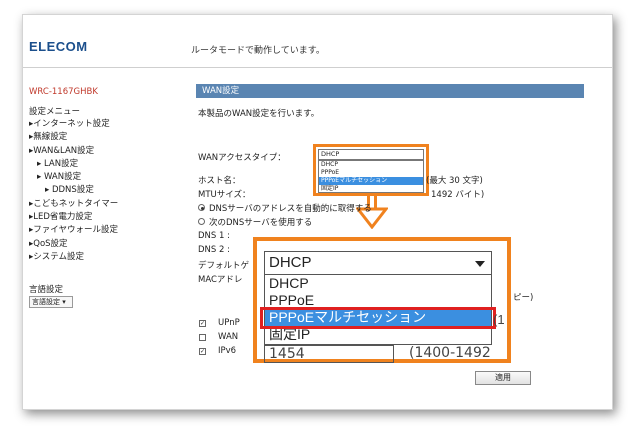 The image size is (631, 439). Describe the element at coordinates (214, 250) in the screenshot. I see `dns2-label: DNS 2 :` at that location.